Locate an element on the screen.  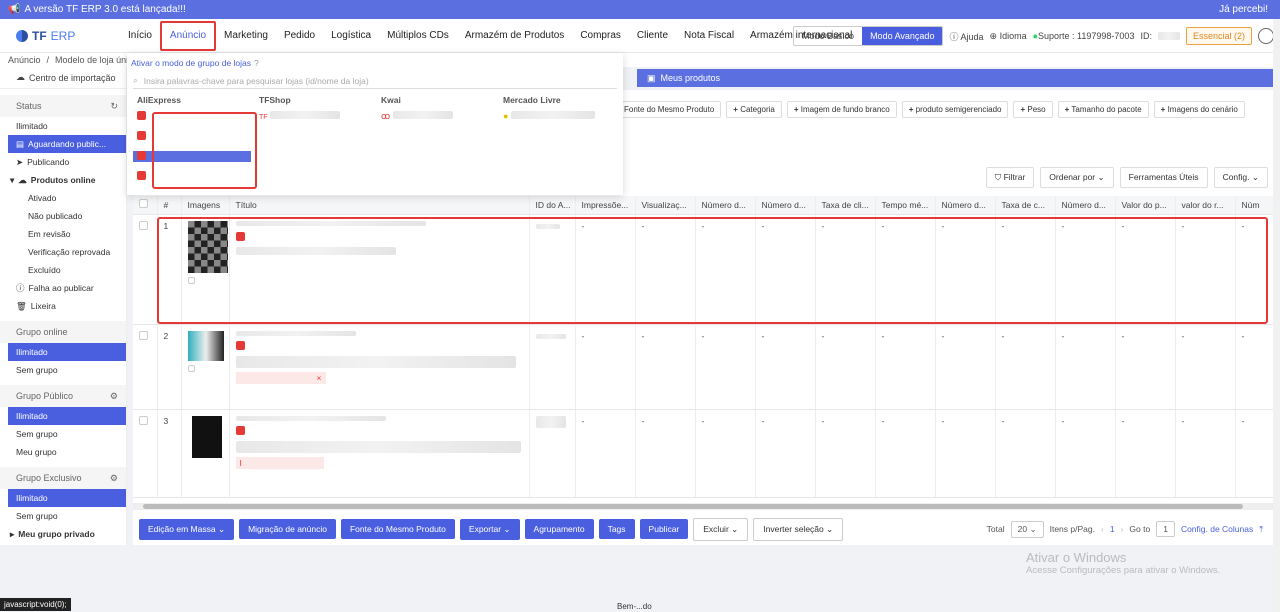
column-config-link: Config. de Colunas is located at coordinates (1217, 529).